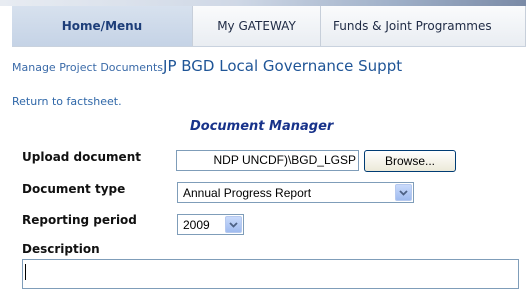 This screenshot has height=289, width=526. What do you see at coordinates (283, 66) in the screenshot?
I see `project-title: JP BGD Local Governance Suppt` at bounding box center [283, 66].